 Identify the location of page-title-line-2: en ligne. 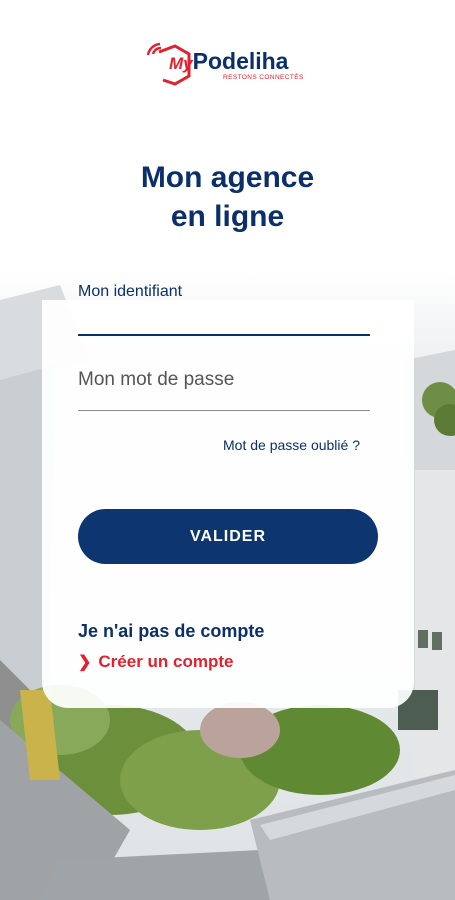
(227, 216).